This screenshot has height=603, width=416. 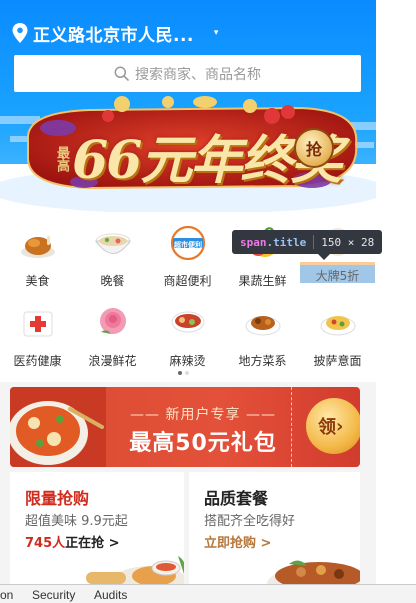 I want to click on inspector-tag: span, so click(x=253, y=242).